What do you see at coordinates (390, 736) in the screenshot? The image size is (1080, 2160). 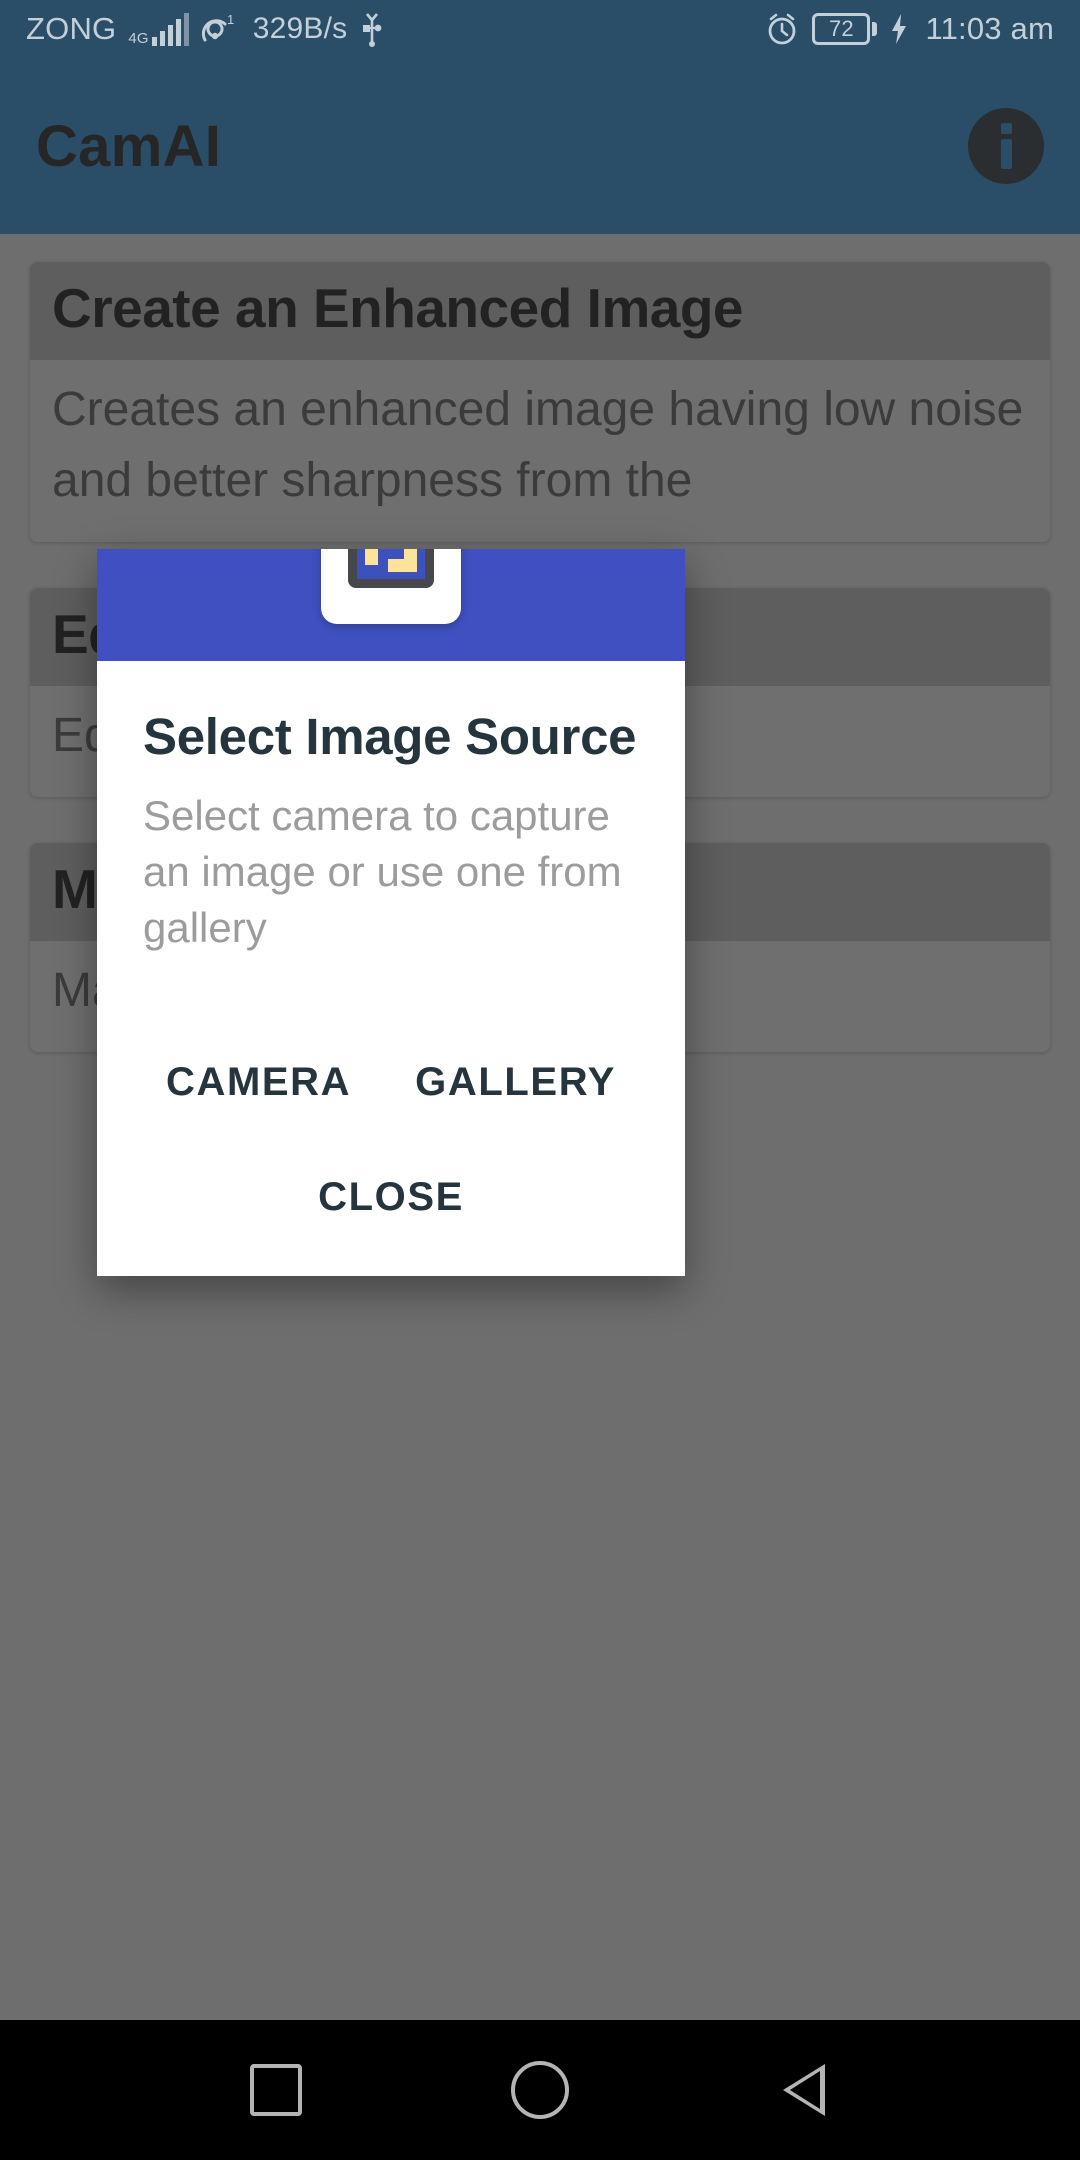 I see `dialog-title: Select Image Source` at bounding box center [390, 736].